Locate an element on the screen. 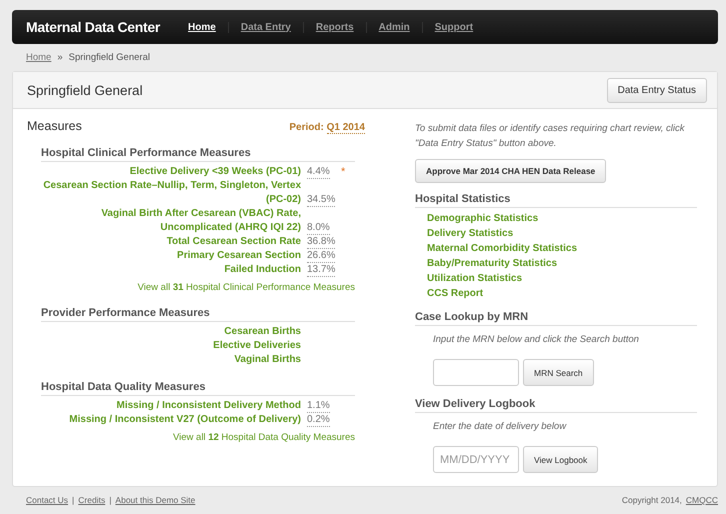  section-title: Case Lookup by MRN is located at coordinates (556, 318).